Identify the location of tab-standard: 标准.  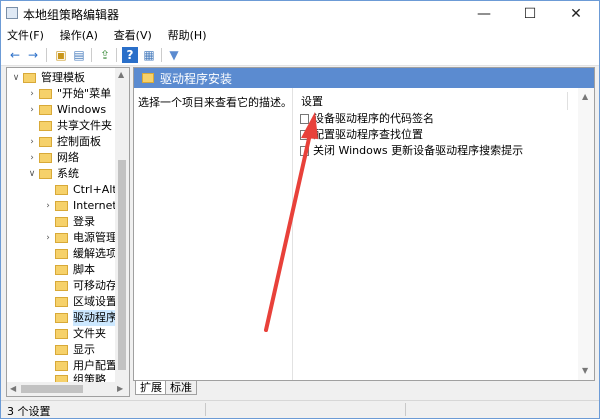
(181, 388).